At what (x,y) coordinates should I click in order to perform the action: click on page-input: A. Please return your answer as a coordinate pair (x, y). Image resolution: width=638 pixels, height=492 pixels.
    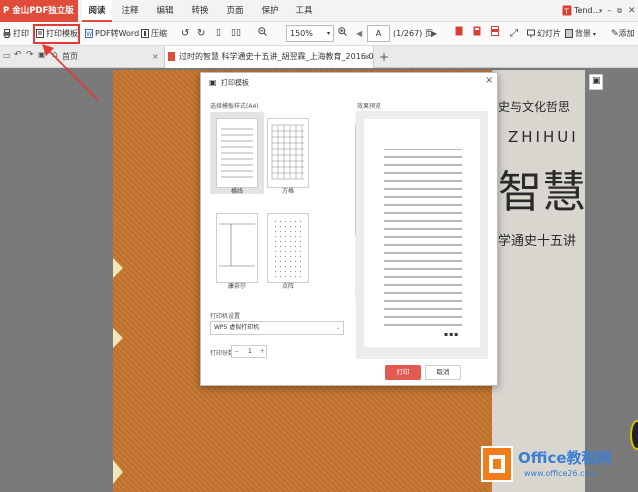
    Looking at the image, I should click on (378, 33).